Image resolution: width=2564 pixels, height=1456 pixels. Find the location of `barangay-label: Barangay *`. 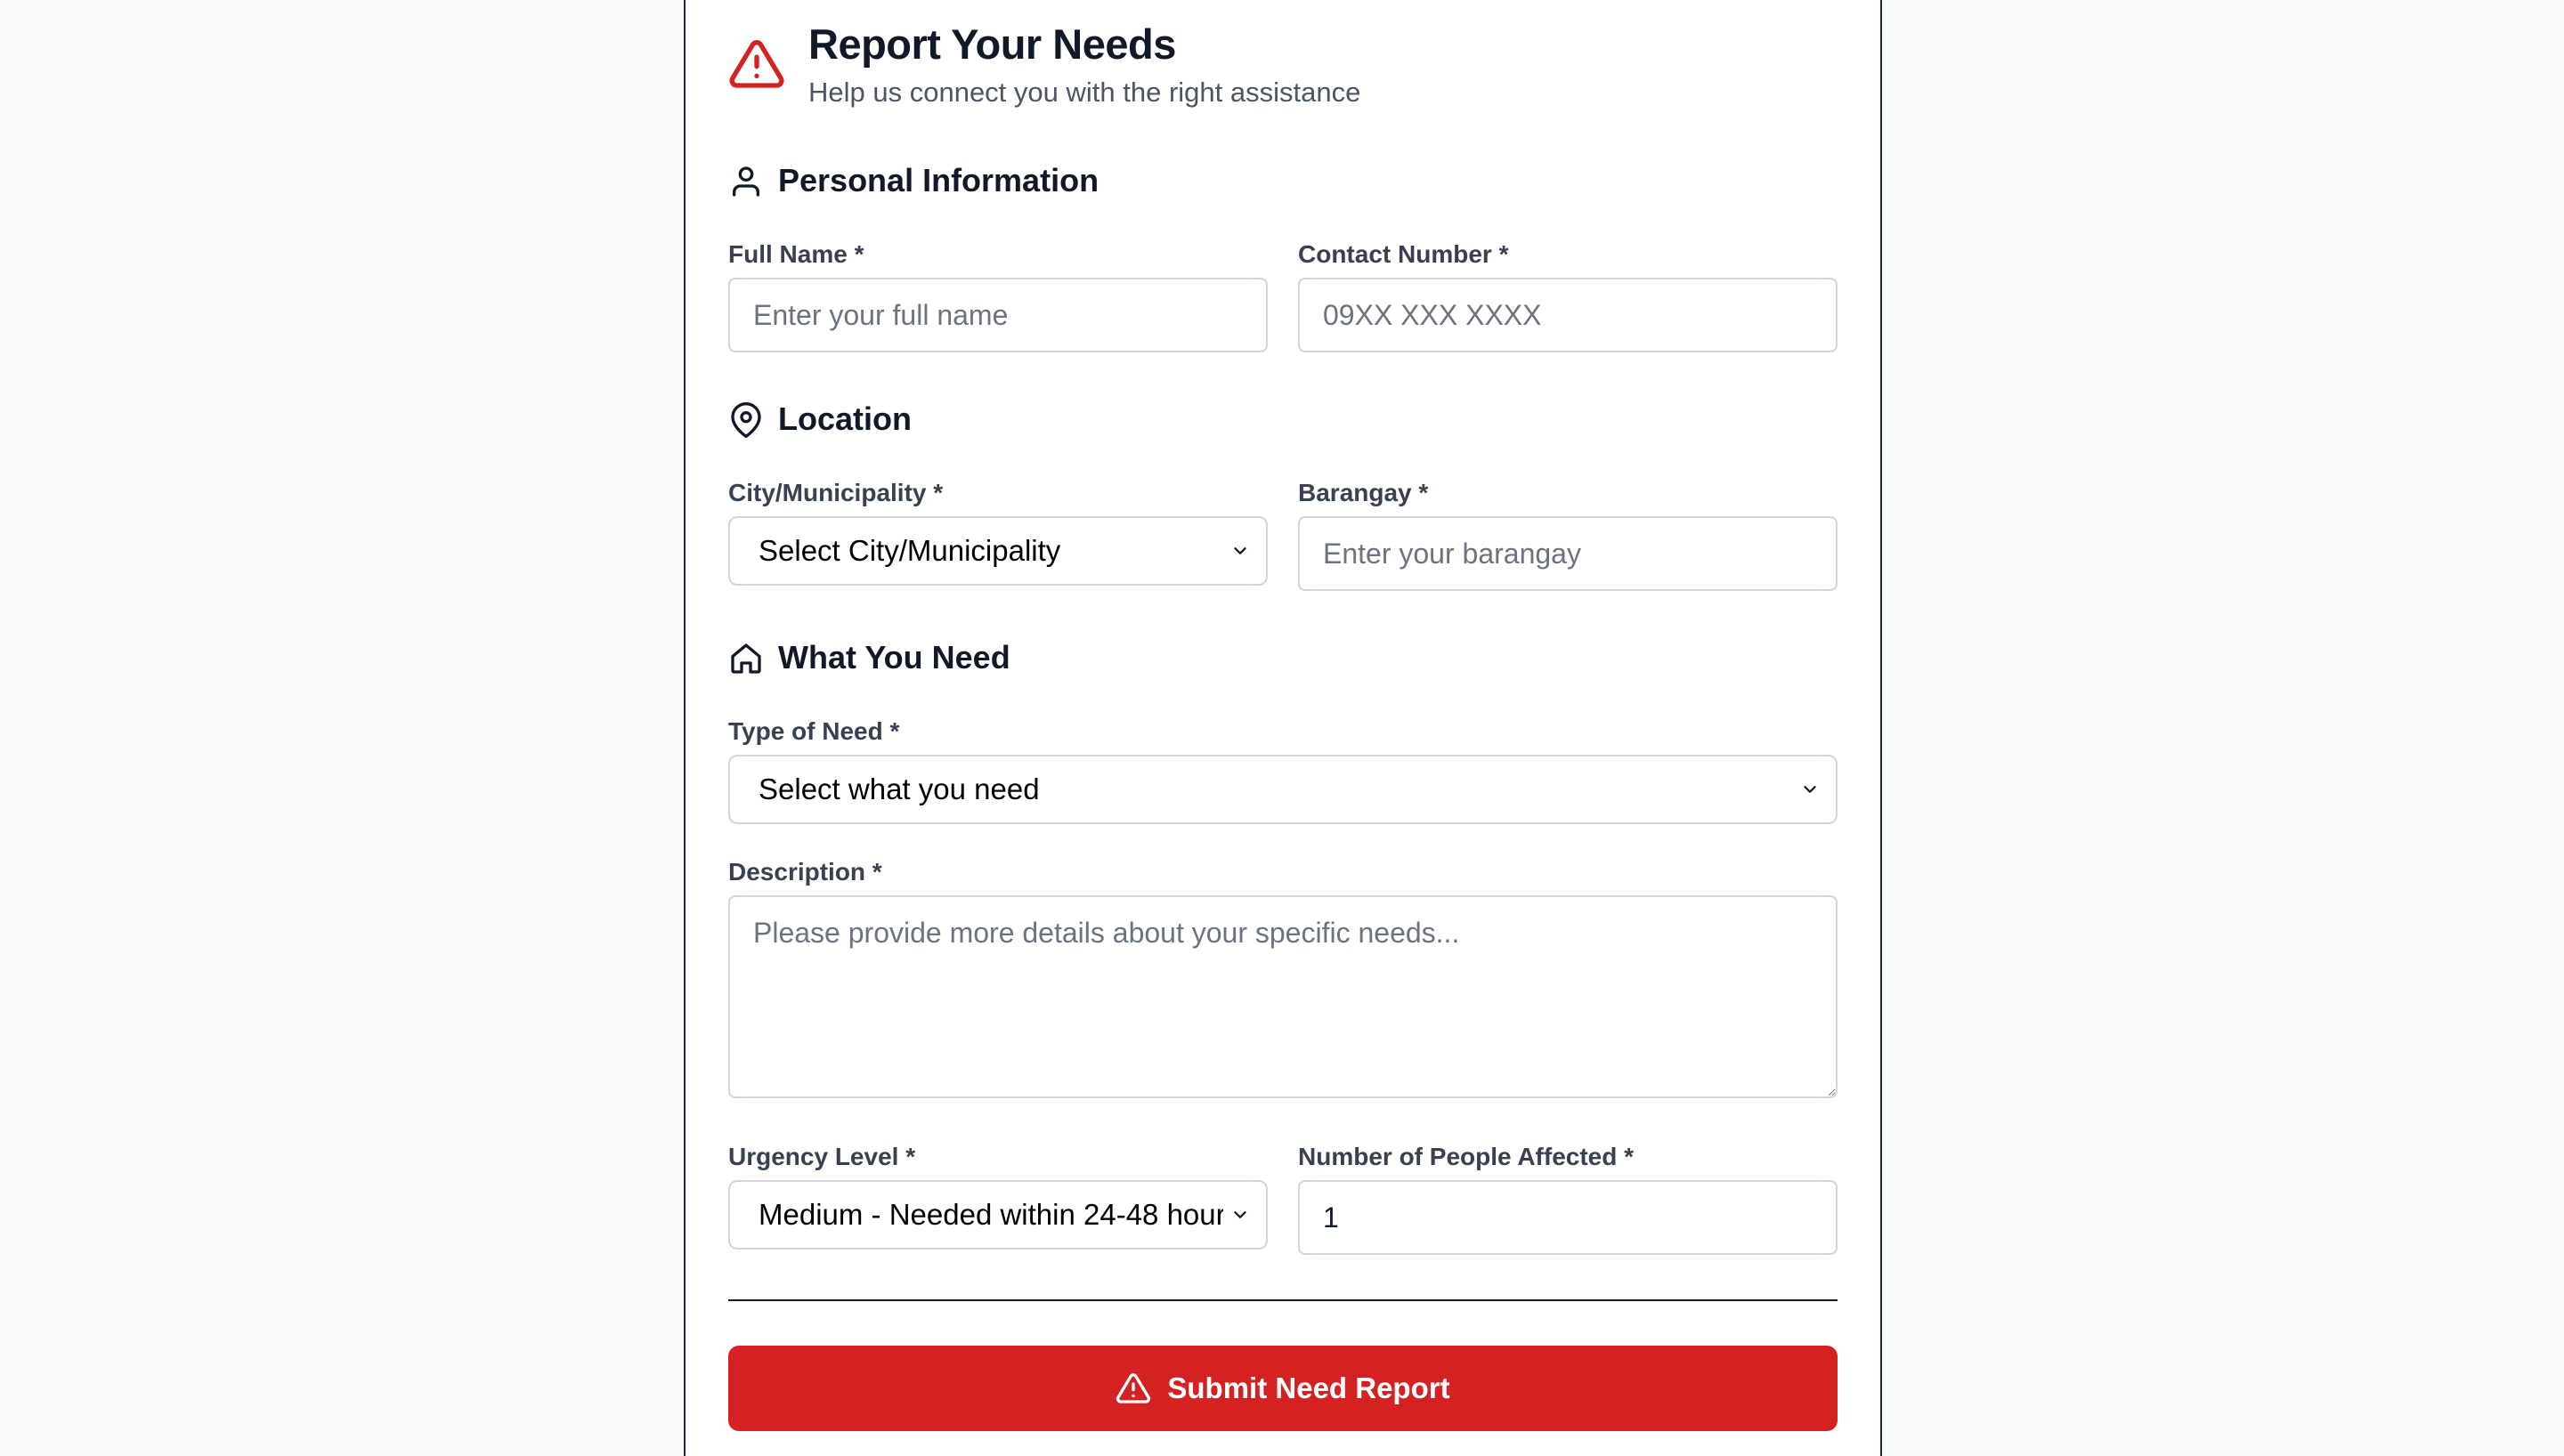

barangay-label: Barangay * is located at coordinates (1363, 492).